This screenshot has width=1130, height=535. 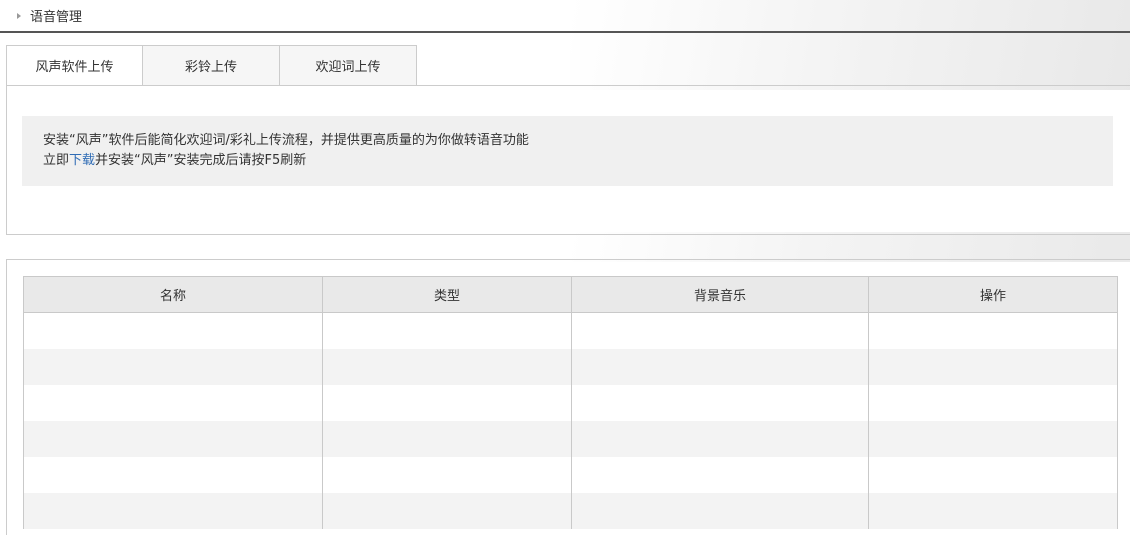 What do you see at coordinates (286, 140) in the screenshot?
I see `notice-text: 安装“风声”软件后能简化欢迎词/彩礼上传流程，并提供更高质量的为你做转语音功能` at bounding box center [286, 140].